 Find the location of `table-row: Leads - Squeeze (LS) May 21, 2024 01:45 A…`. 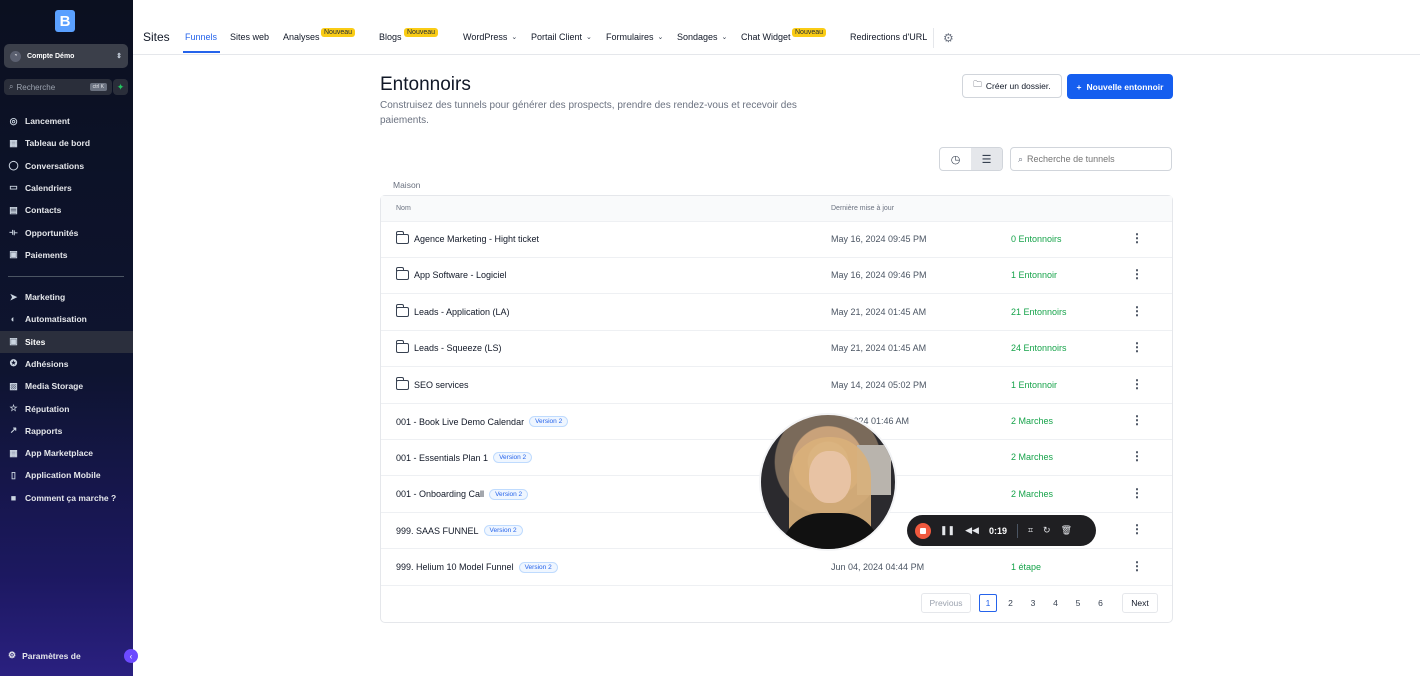

table-row: Leads - Squeeze (LS) May 21, 2024 01:45 A… is located at coordinates (776, 349).